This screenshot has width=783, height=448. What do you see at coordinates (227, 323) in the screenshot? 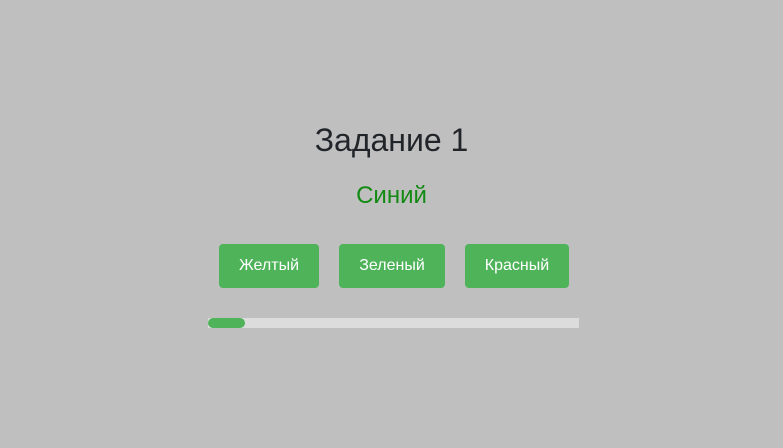
I see `progress-bar-fill` at bounding box center [227, 323].